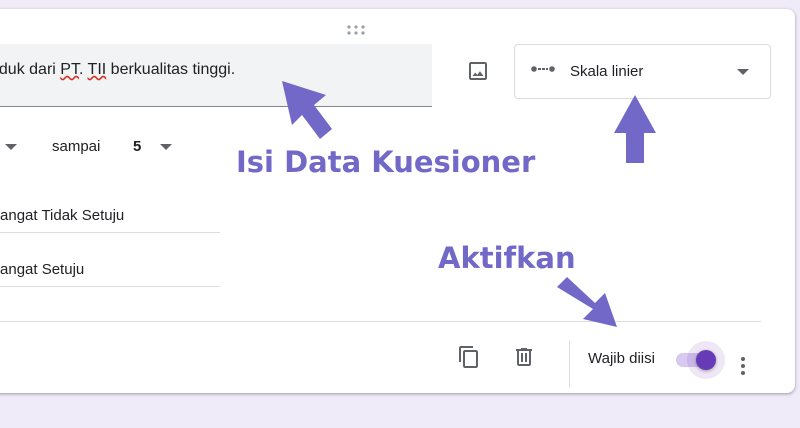 The width and height of the screenshot is (800, 428). What do you see at coordinates (607, 71) in the screenshot?
I see `question-type-label: Skala linier` at bounding box center [607, 71].